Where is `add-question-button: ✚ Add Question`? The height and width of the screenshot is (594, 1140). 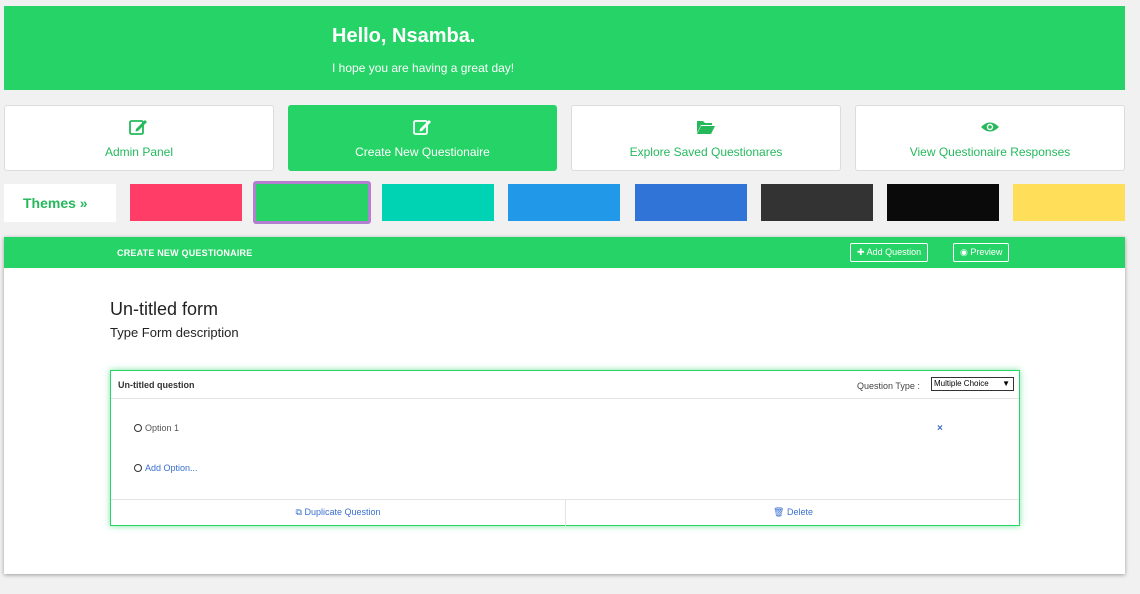 add-question-button: ✚ Add Question is located at coordinates (889, 252).